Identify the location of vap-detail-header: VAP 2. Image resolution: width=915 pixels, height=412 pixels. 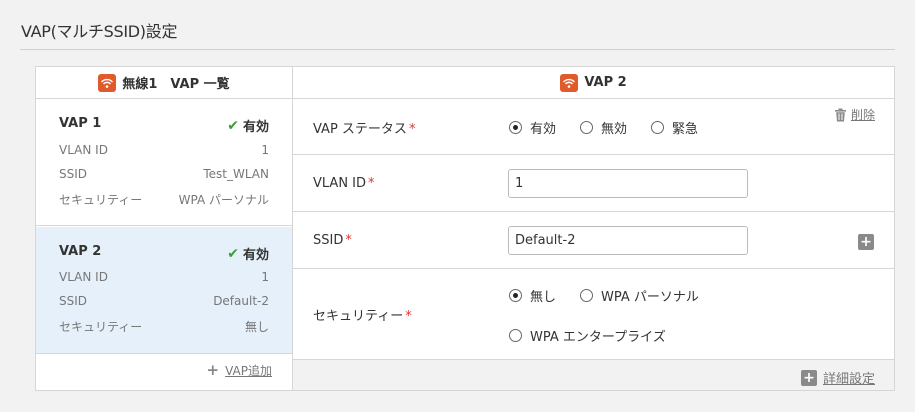
(593, 83).